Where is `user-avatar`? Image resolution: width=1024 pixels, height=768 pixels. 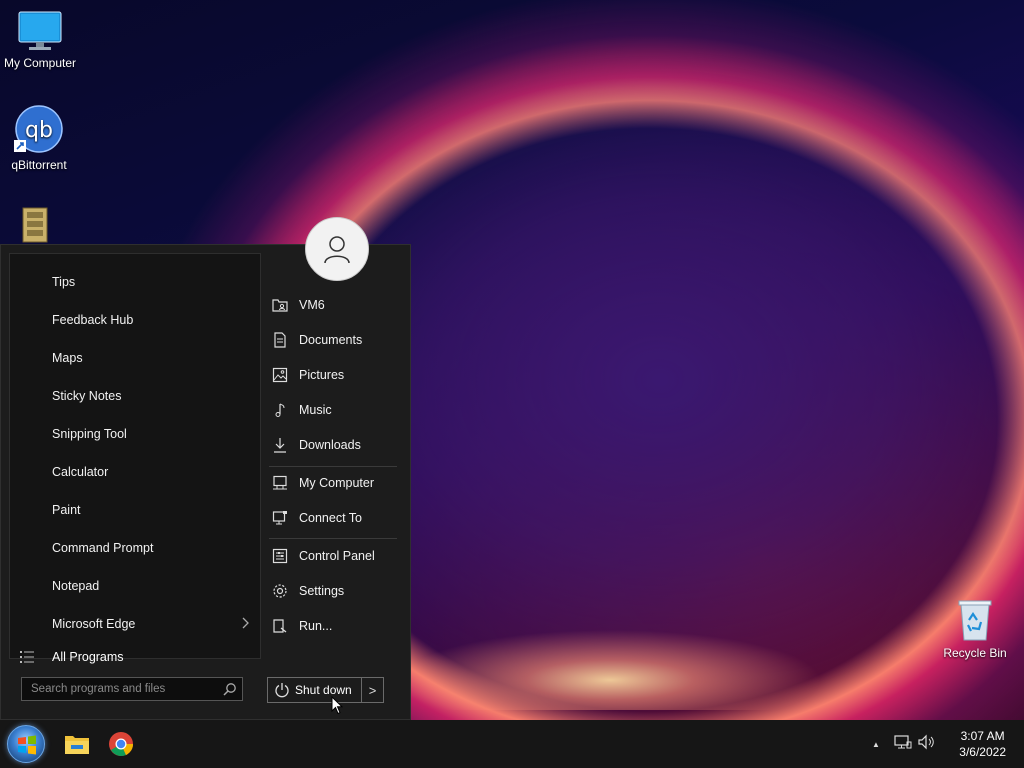
user-avatar is located at coordinates (337, 249).